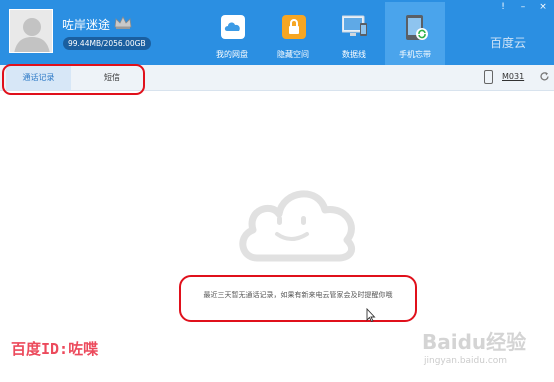 The height and width of the screenshot is (382, 554). I want to click on empty-cloud-icon, so click(297, 226).